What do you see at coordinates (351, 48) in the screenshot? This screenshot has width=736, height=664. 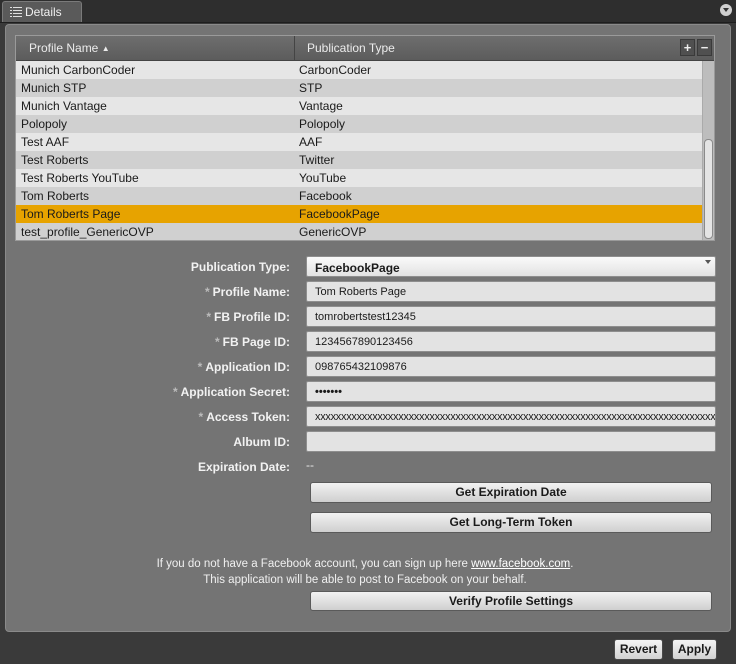 I see `column-header-publication-type: Publication Type` at bounding box center [351, 48].